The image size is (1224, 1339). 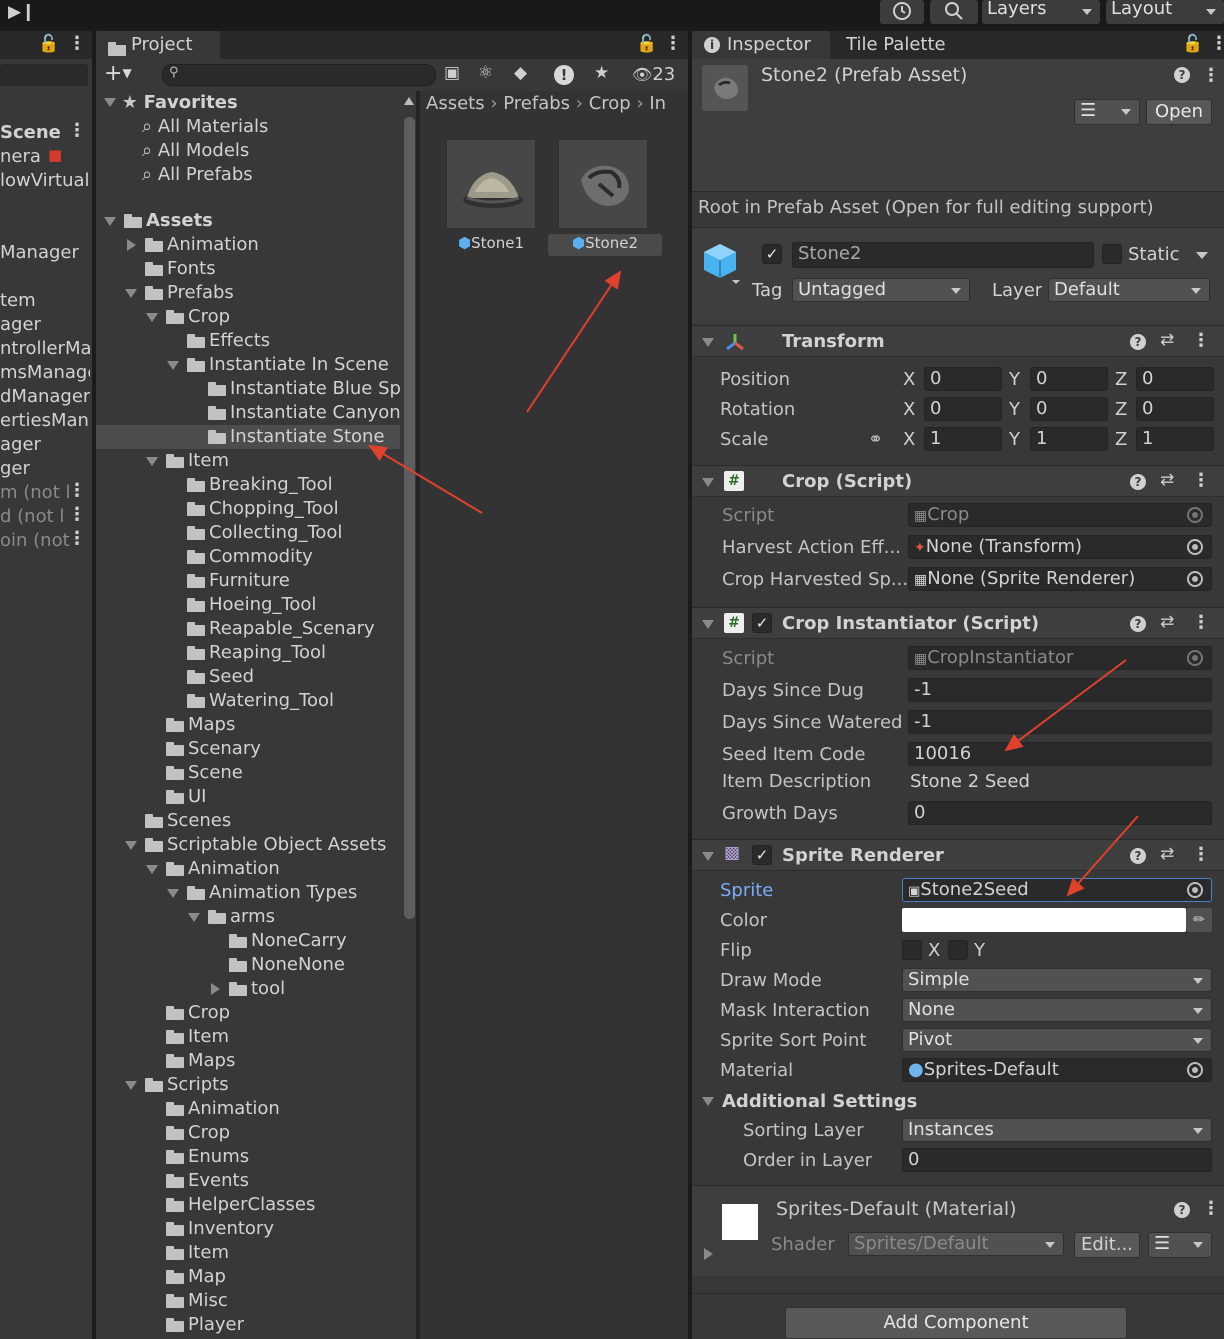 What do you see at coordinates (248, 269) in the screenshot?
I see `tree-item: Fonts` at bounding box center [248, 269].